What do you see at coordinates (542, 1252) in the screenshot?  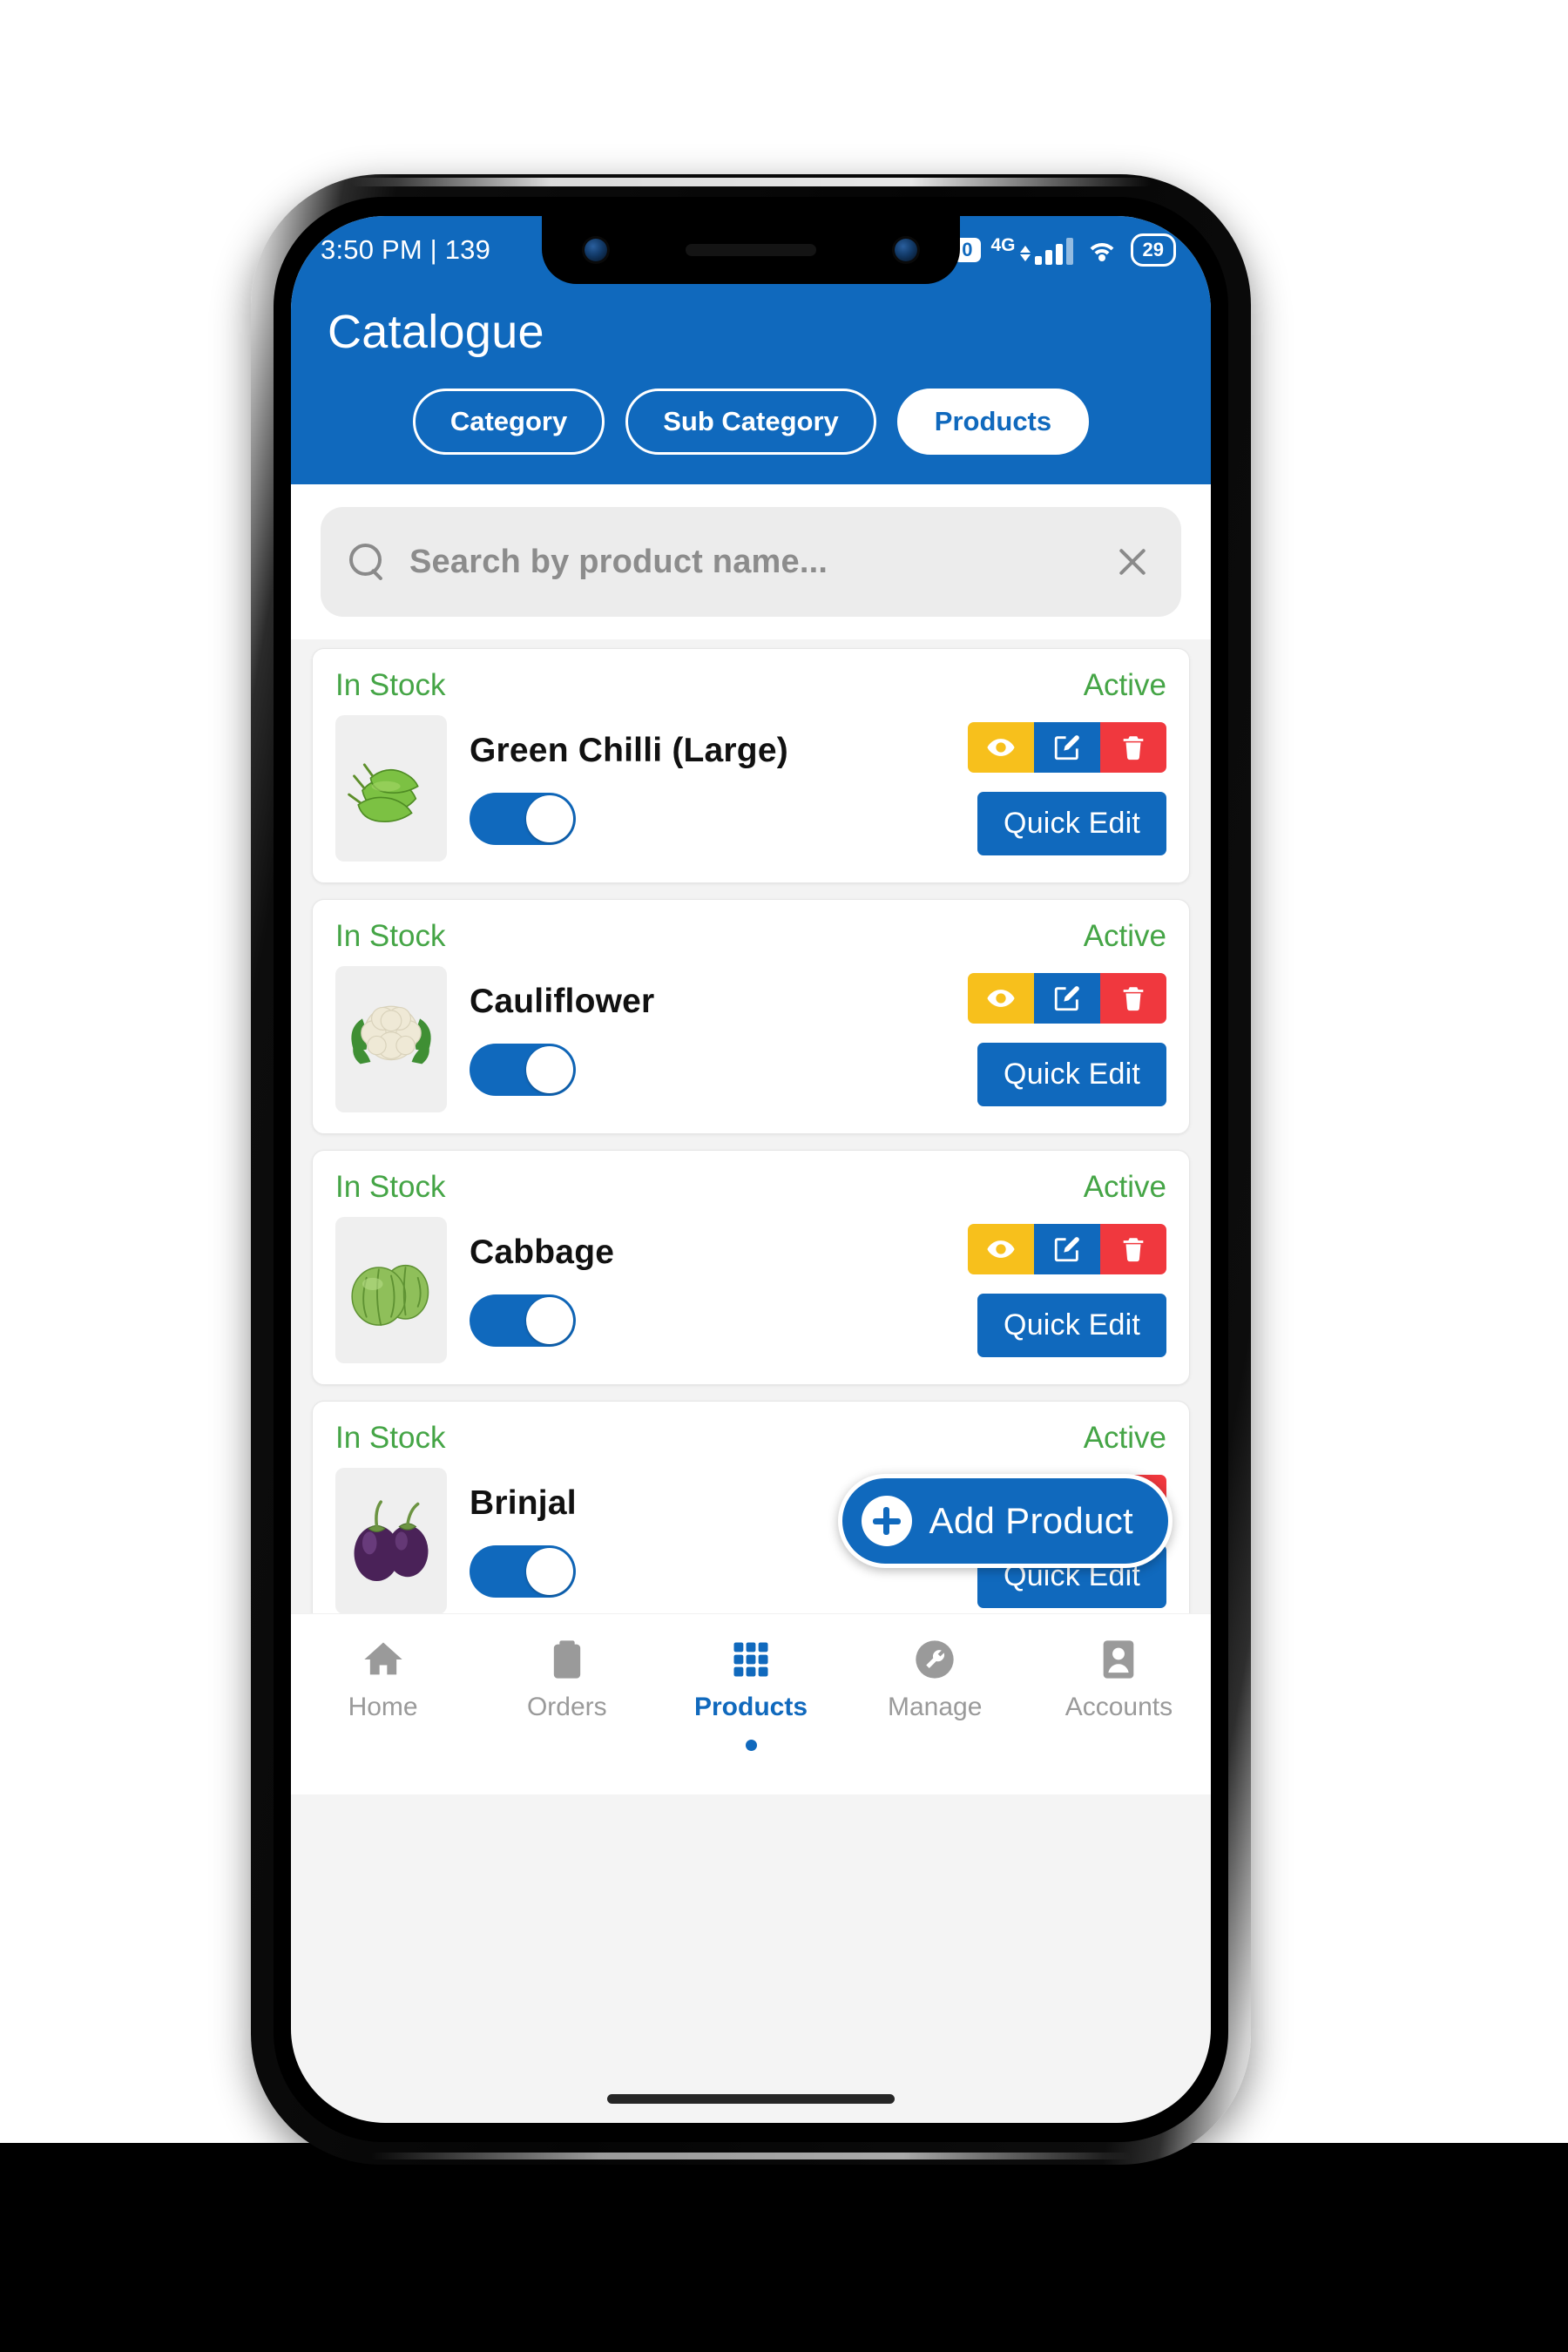 I see `product-name: Cabbage` at bounding box center [542, 1252].